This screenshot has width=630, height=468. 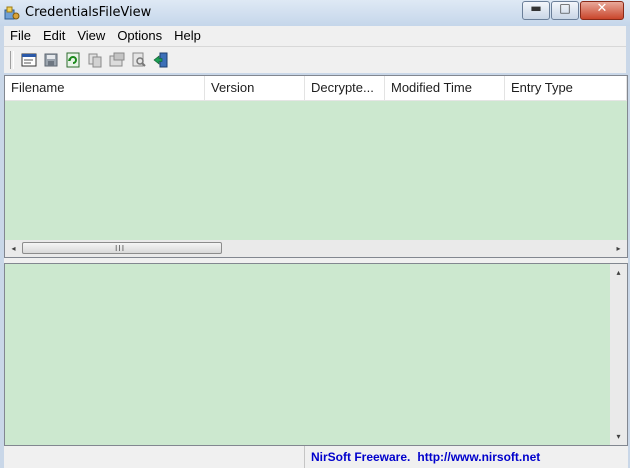 What do you see at coordinates (20, 36) in the screenshot?
I see `menu-file: File` at bounding box center [20, 36].